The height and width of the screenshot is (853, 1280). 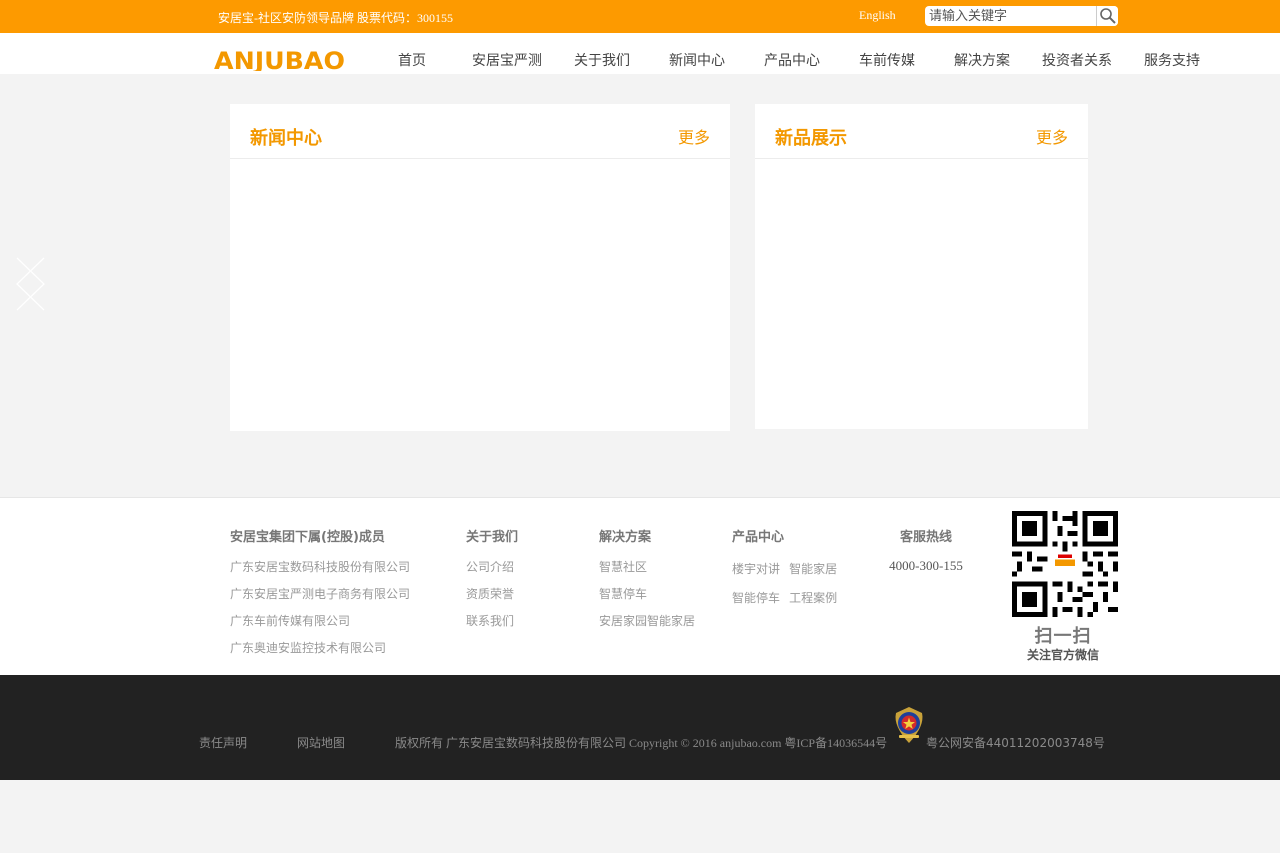 I want to click on footer-products: 产品中心 楼宇对讲 智能家居 智能停车 工程案例, so click(x=786, y=566).